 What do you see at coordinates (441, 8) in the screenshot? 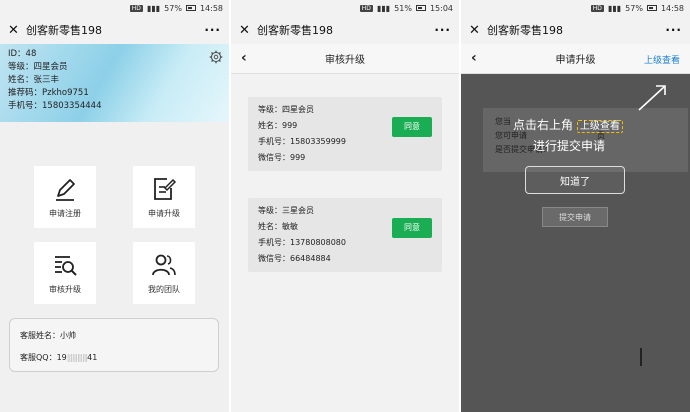
I see `clock: 15:04` at bounding box center [441, 8].